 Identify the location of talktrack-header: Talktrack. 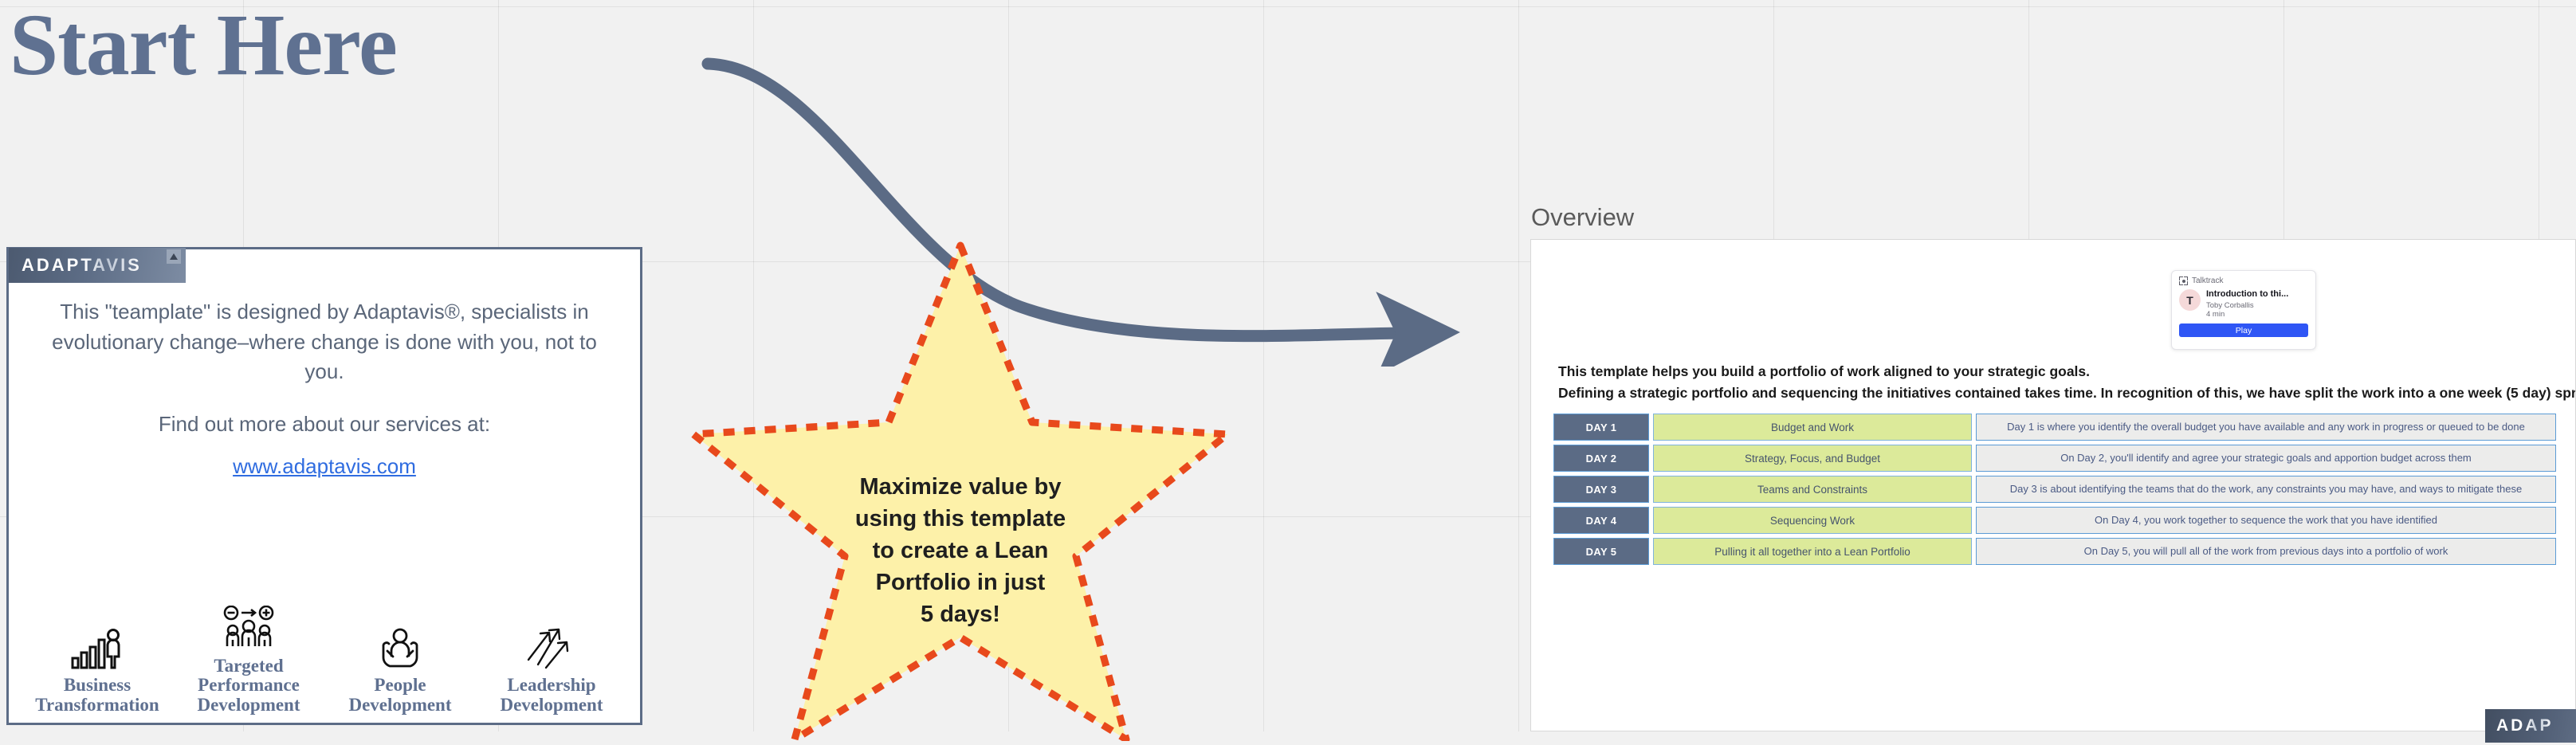
(2243, 280).